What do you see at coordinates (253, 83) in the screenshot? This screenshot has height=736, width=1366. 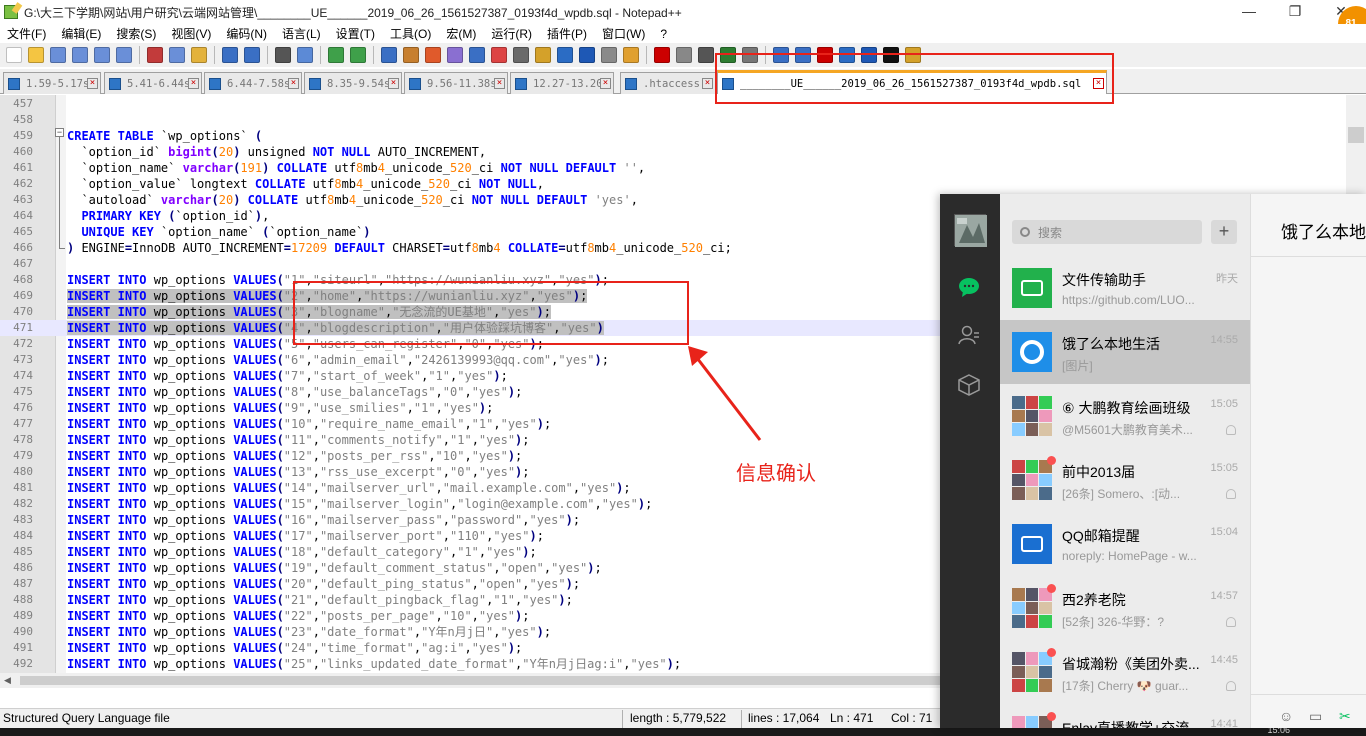 I see `file-tab: 6.44-7.58s ×` at bounding box center [253, 83].